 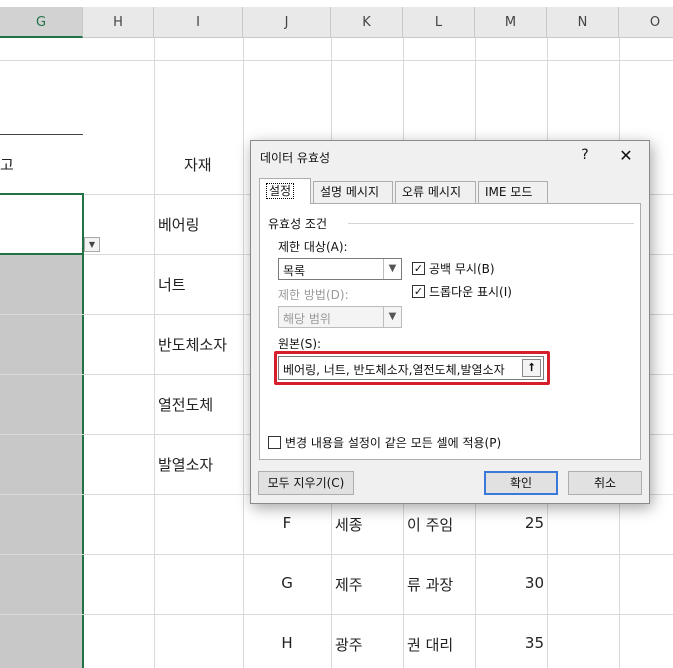 I want to click on tab-ime-mode: IME 모드, so click(x=513, y=192).